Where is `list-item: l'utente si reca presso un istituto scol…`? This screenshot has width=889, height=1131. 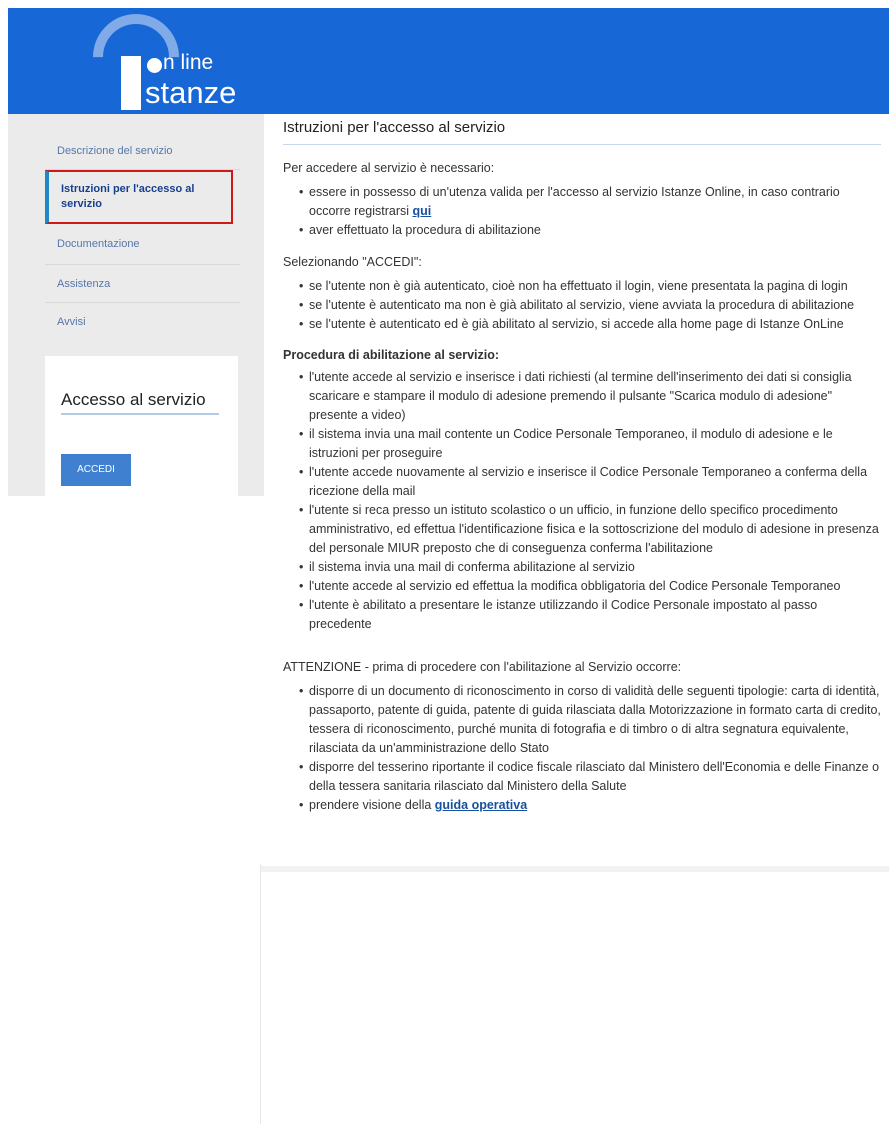
list-item: l'utente si reca presso un istituto scol… is located at coordinates (591, 529).